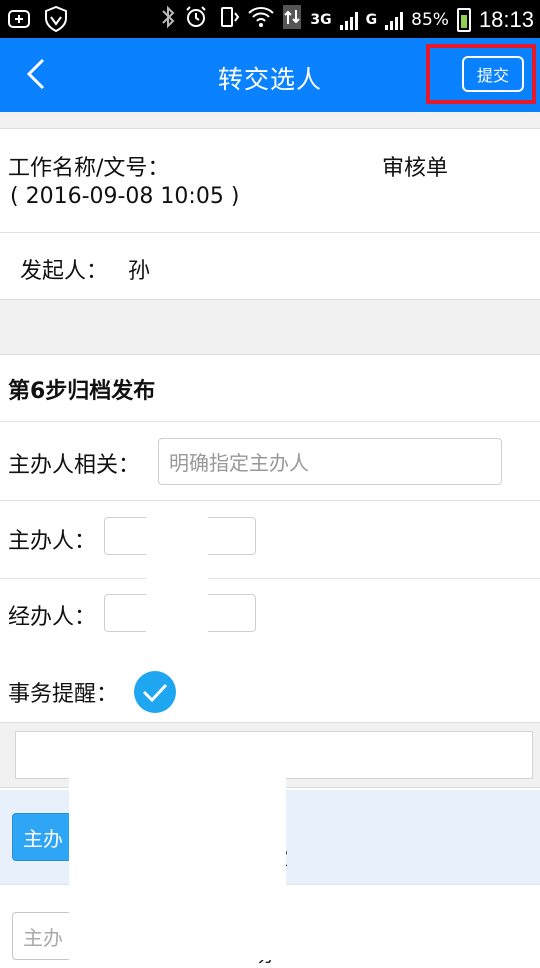 The height and width of the screenshot is (968, 540). I want to click on reminder-checkbox, so click(155, 692).